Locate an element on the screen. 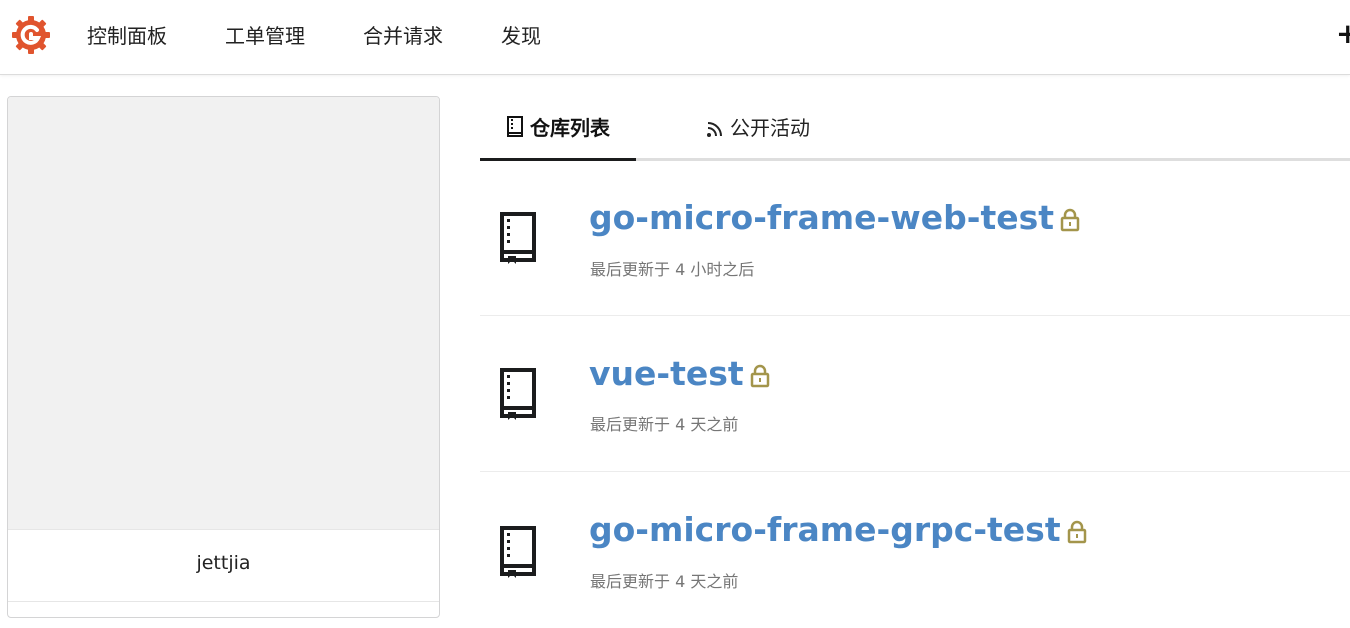 The image size is (1350, 628). profile-tabs: 仓库列表 公开活动 is located at coordinates (915, 129).